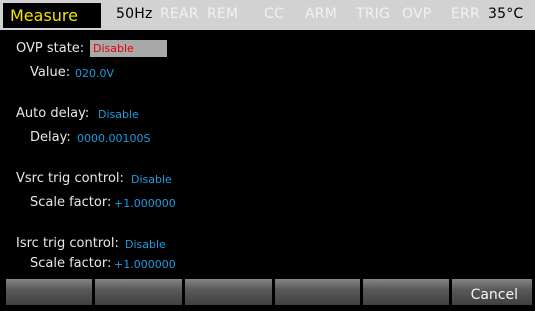 The image size is (535, 311). What do you see at coordinates (134, 14) in the screenshot?
I see `frequency-indicator: 50Hz` at bounding box center [134, 14].